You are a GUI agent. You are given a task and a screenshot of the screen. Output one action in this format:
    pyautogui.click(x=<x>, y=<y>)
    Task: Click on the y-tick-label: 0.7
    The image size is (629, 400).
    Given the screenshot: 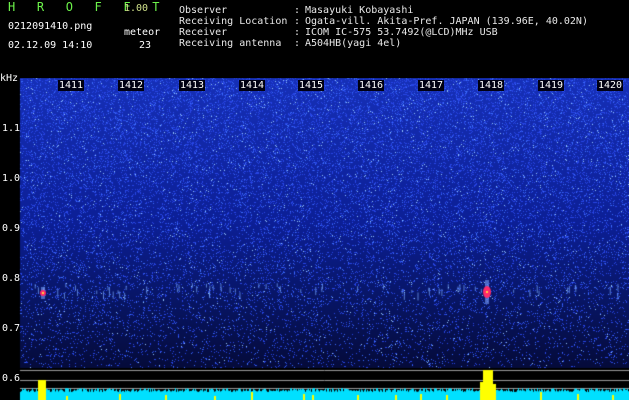 What is the action you would take?
    pyautogui.click(x=11, y=328)
    